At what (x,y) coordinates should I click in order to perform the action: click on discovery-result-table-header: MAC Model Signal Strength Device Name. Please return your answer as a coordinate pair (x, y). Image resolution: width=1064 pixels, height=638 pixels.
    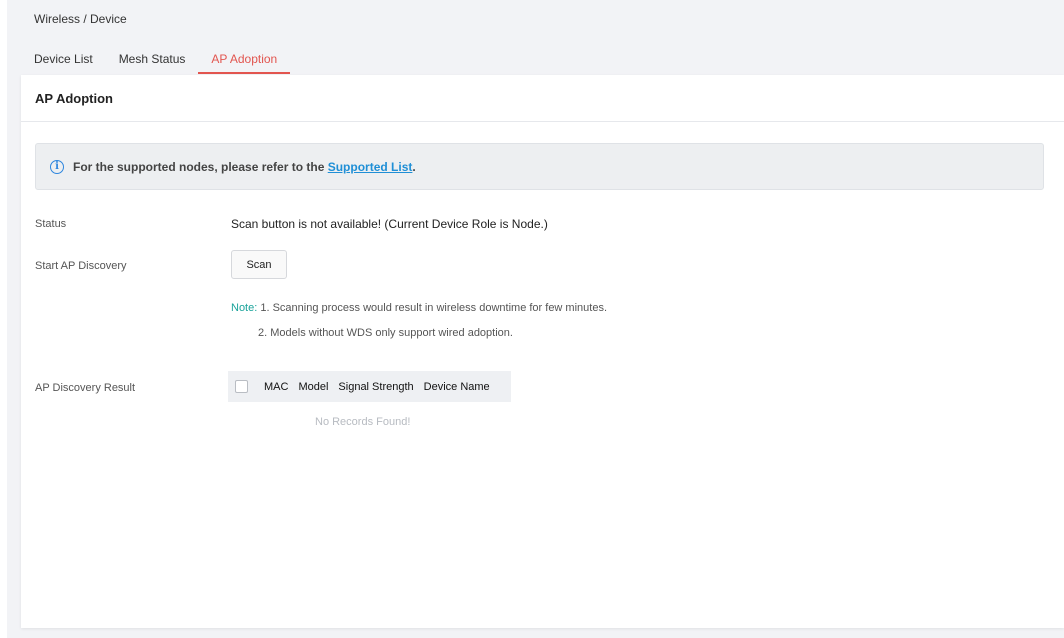
    Looking at the image, I should click on (369, 386).